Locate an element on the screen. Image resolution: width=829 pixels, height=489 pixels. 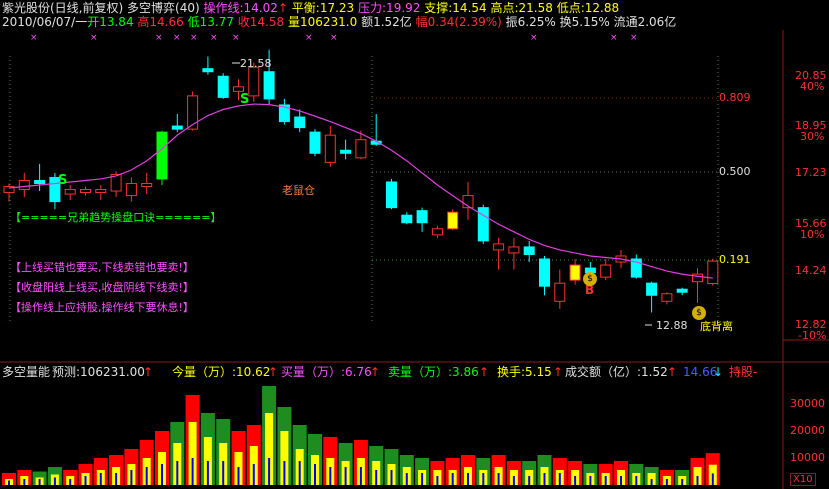
volume-panel-name: 多空量能 is located at coordinates (26, 372).